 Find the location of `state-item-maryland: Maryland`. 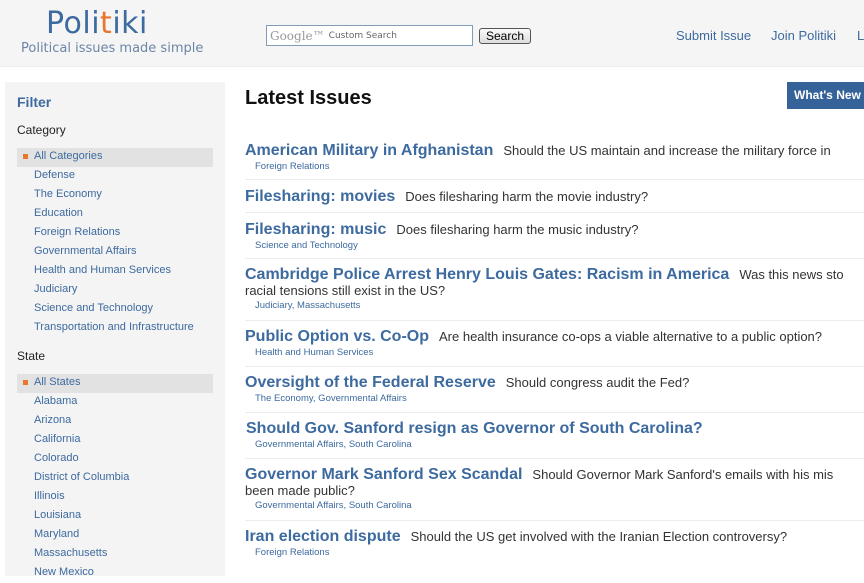

state-item-maryland: Maryland is located at coordinates (115, 535).